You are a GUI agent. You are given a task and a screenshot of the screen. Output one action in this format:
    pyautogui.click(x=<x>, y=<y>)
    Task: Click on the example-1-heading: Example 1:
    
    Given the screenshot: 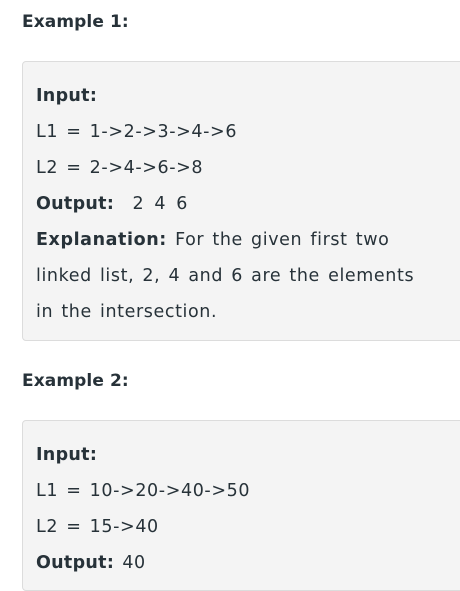 What is the action you would take?
    pyautogui.click(x=75, y=22)
    